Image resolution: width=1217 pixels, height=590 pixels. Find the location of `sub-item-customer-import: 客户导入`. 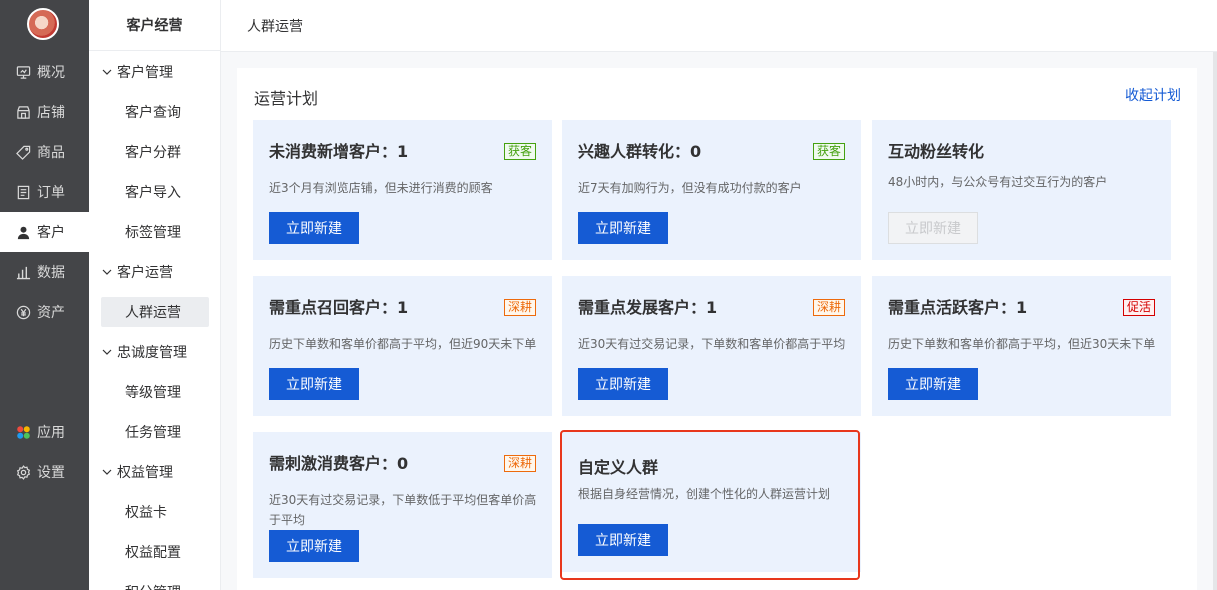

sub-item-customer-import: 客户导入 is located at coordinates (155, 192).